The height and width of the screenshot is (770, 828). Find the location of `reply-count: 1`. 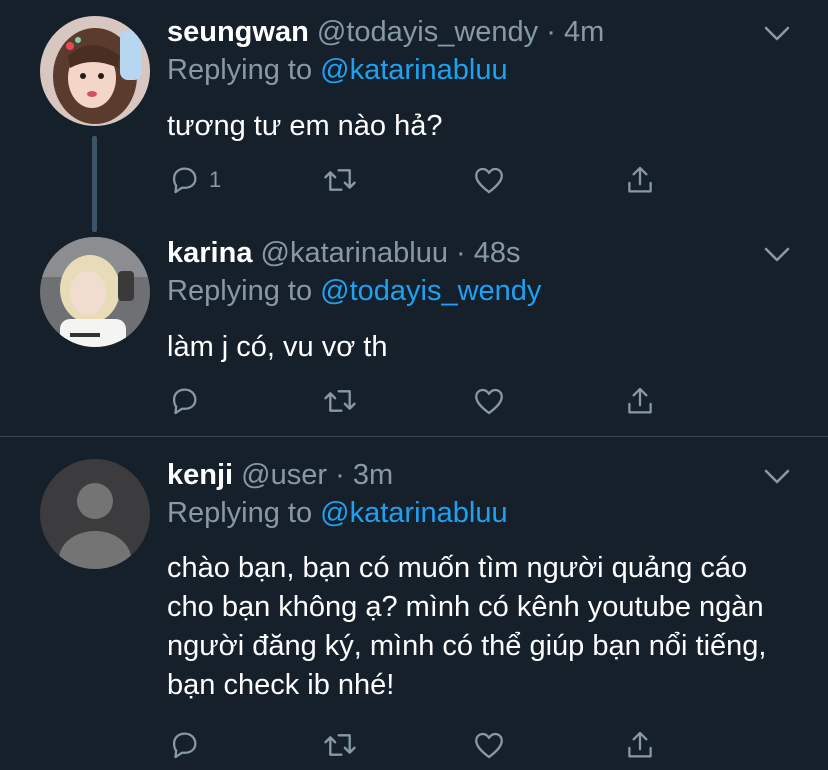

reply-count: 1 is located at coordinates (215, 179).